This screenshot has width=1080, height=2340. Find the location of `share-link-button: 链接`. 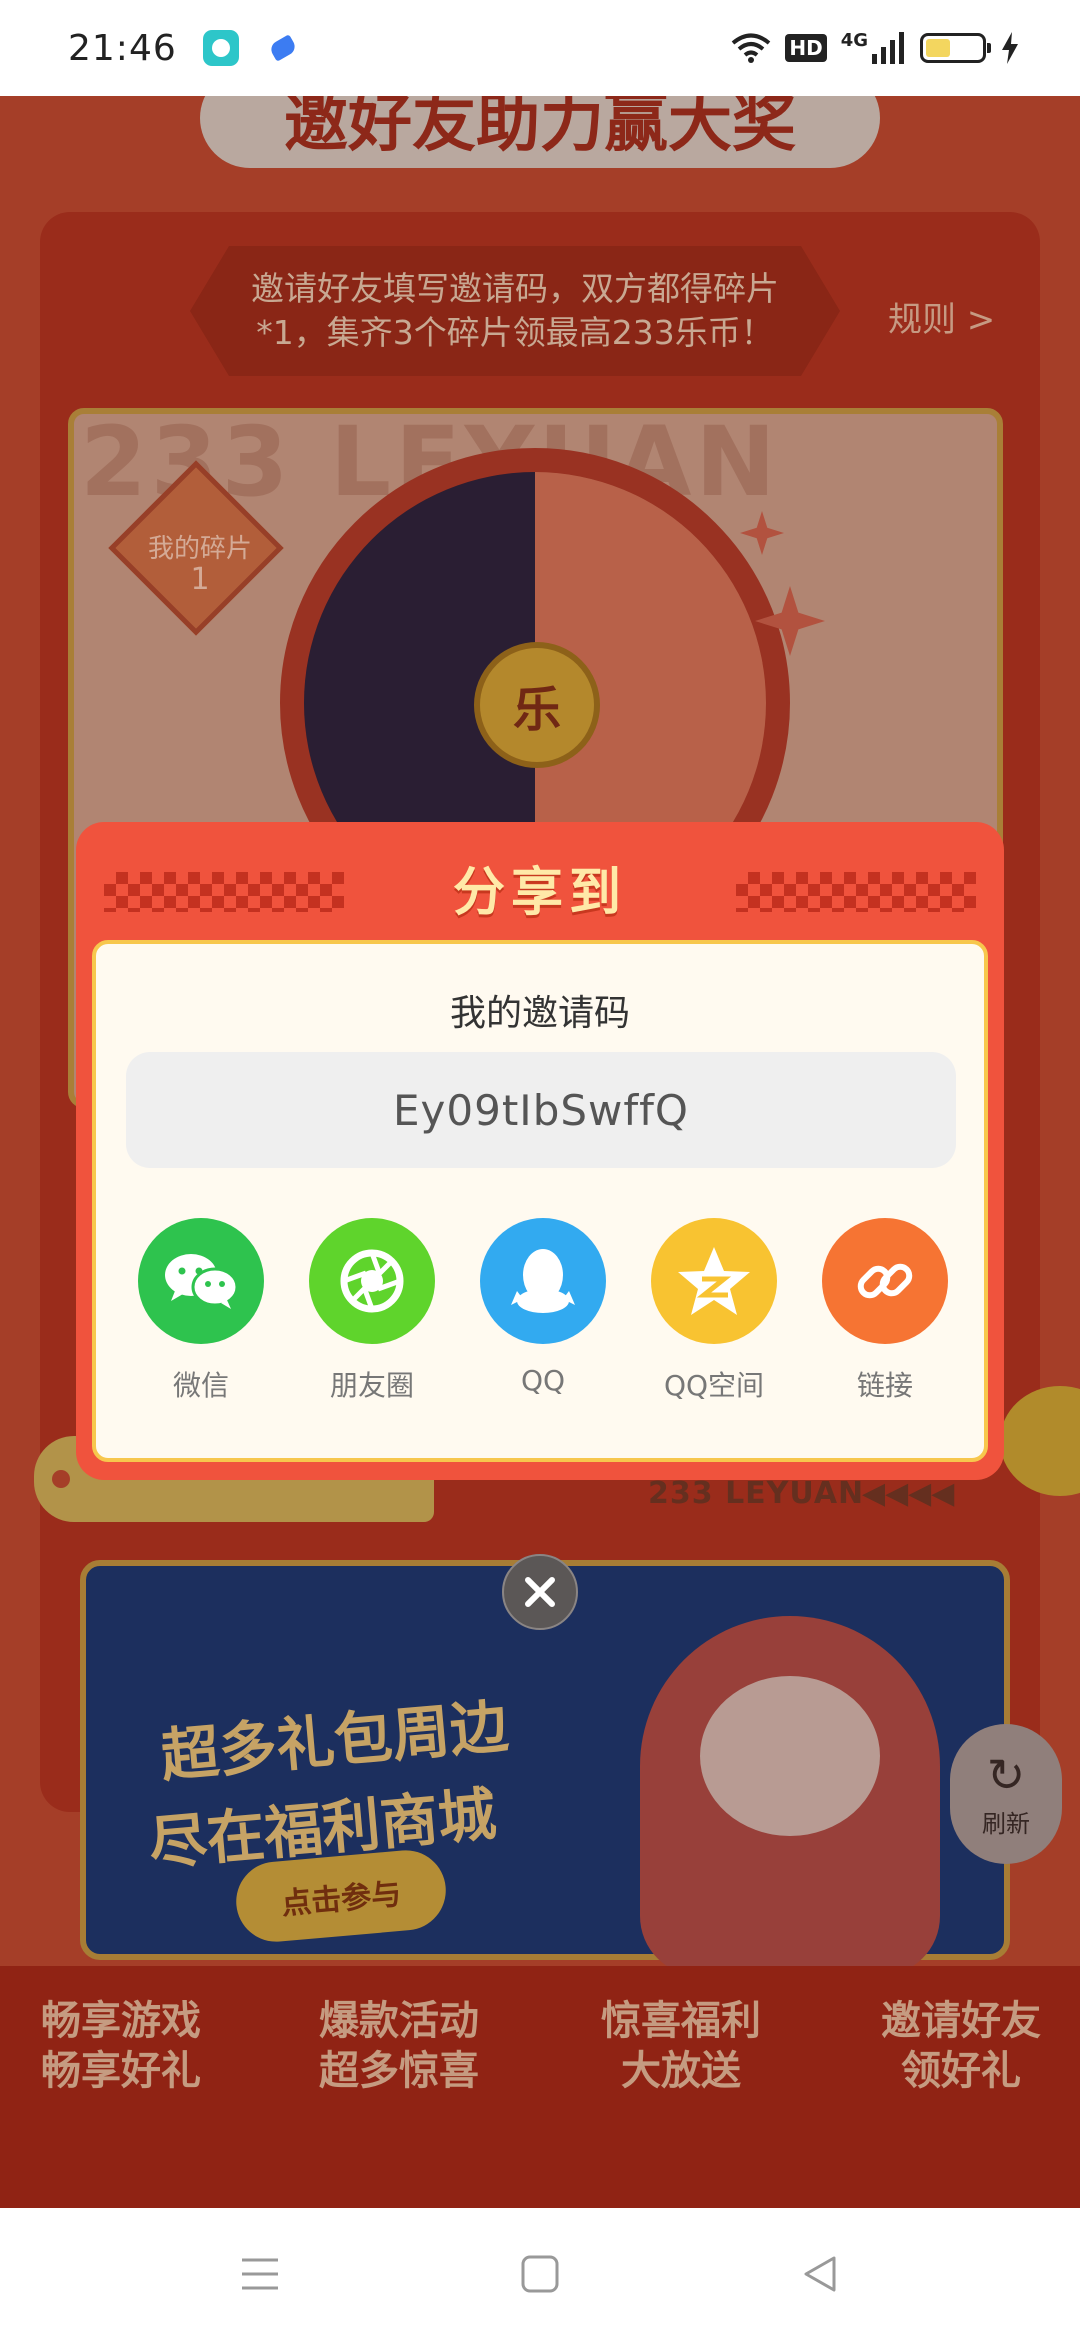

share-link-button: 链接 is located at coordinates (885, 1311).